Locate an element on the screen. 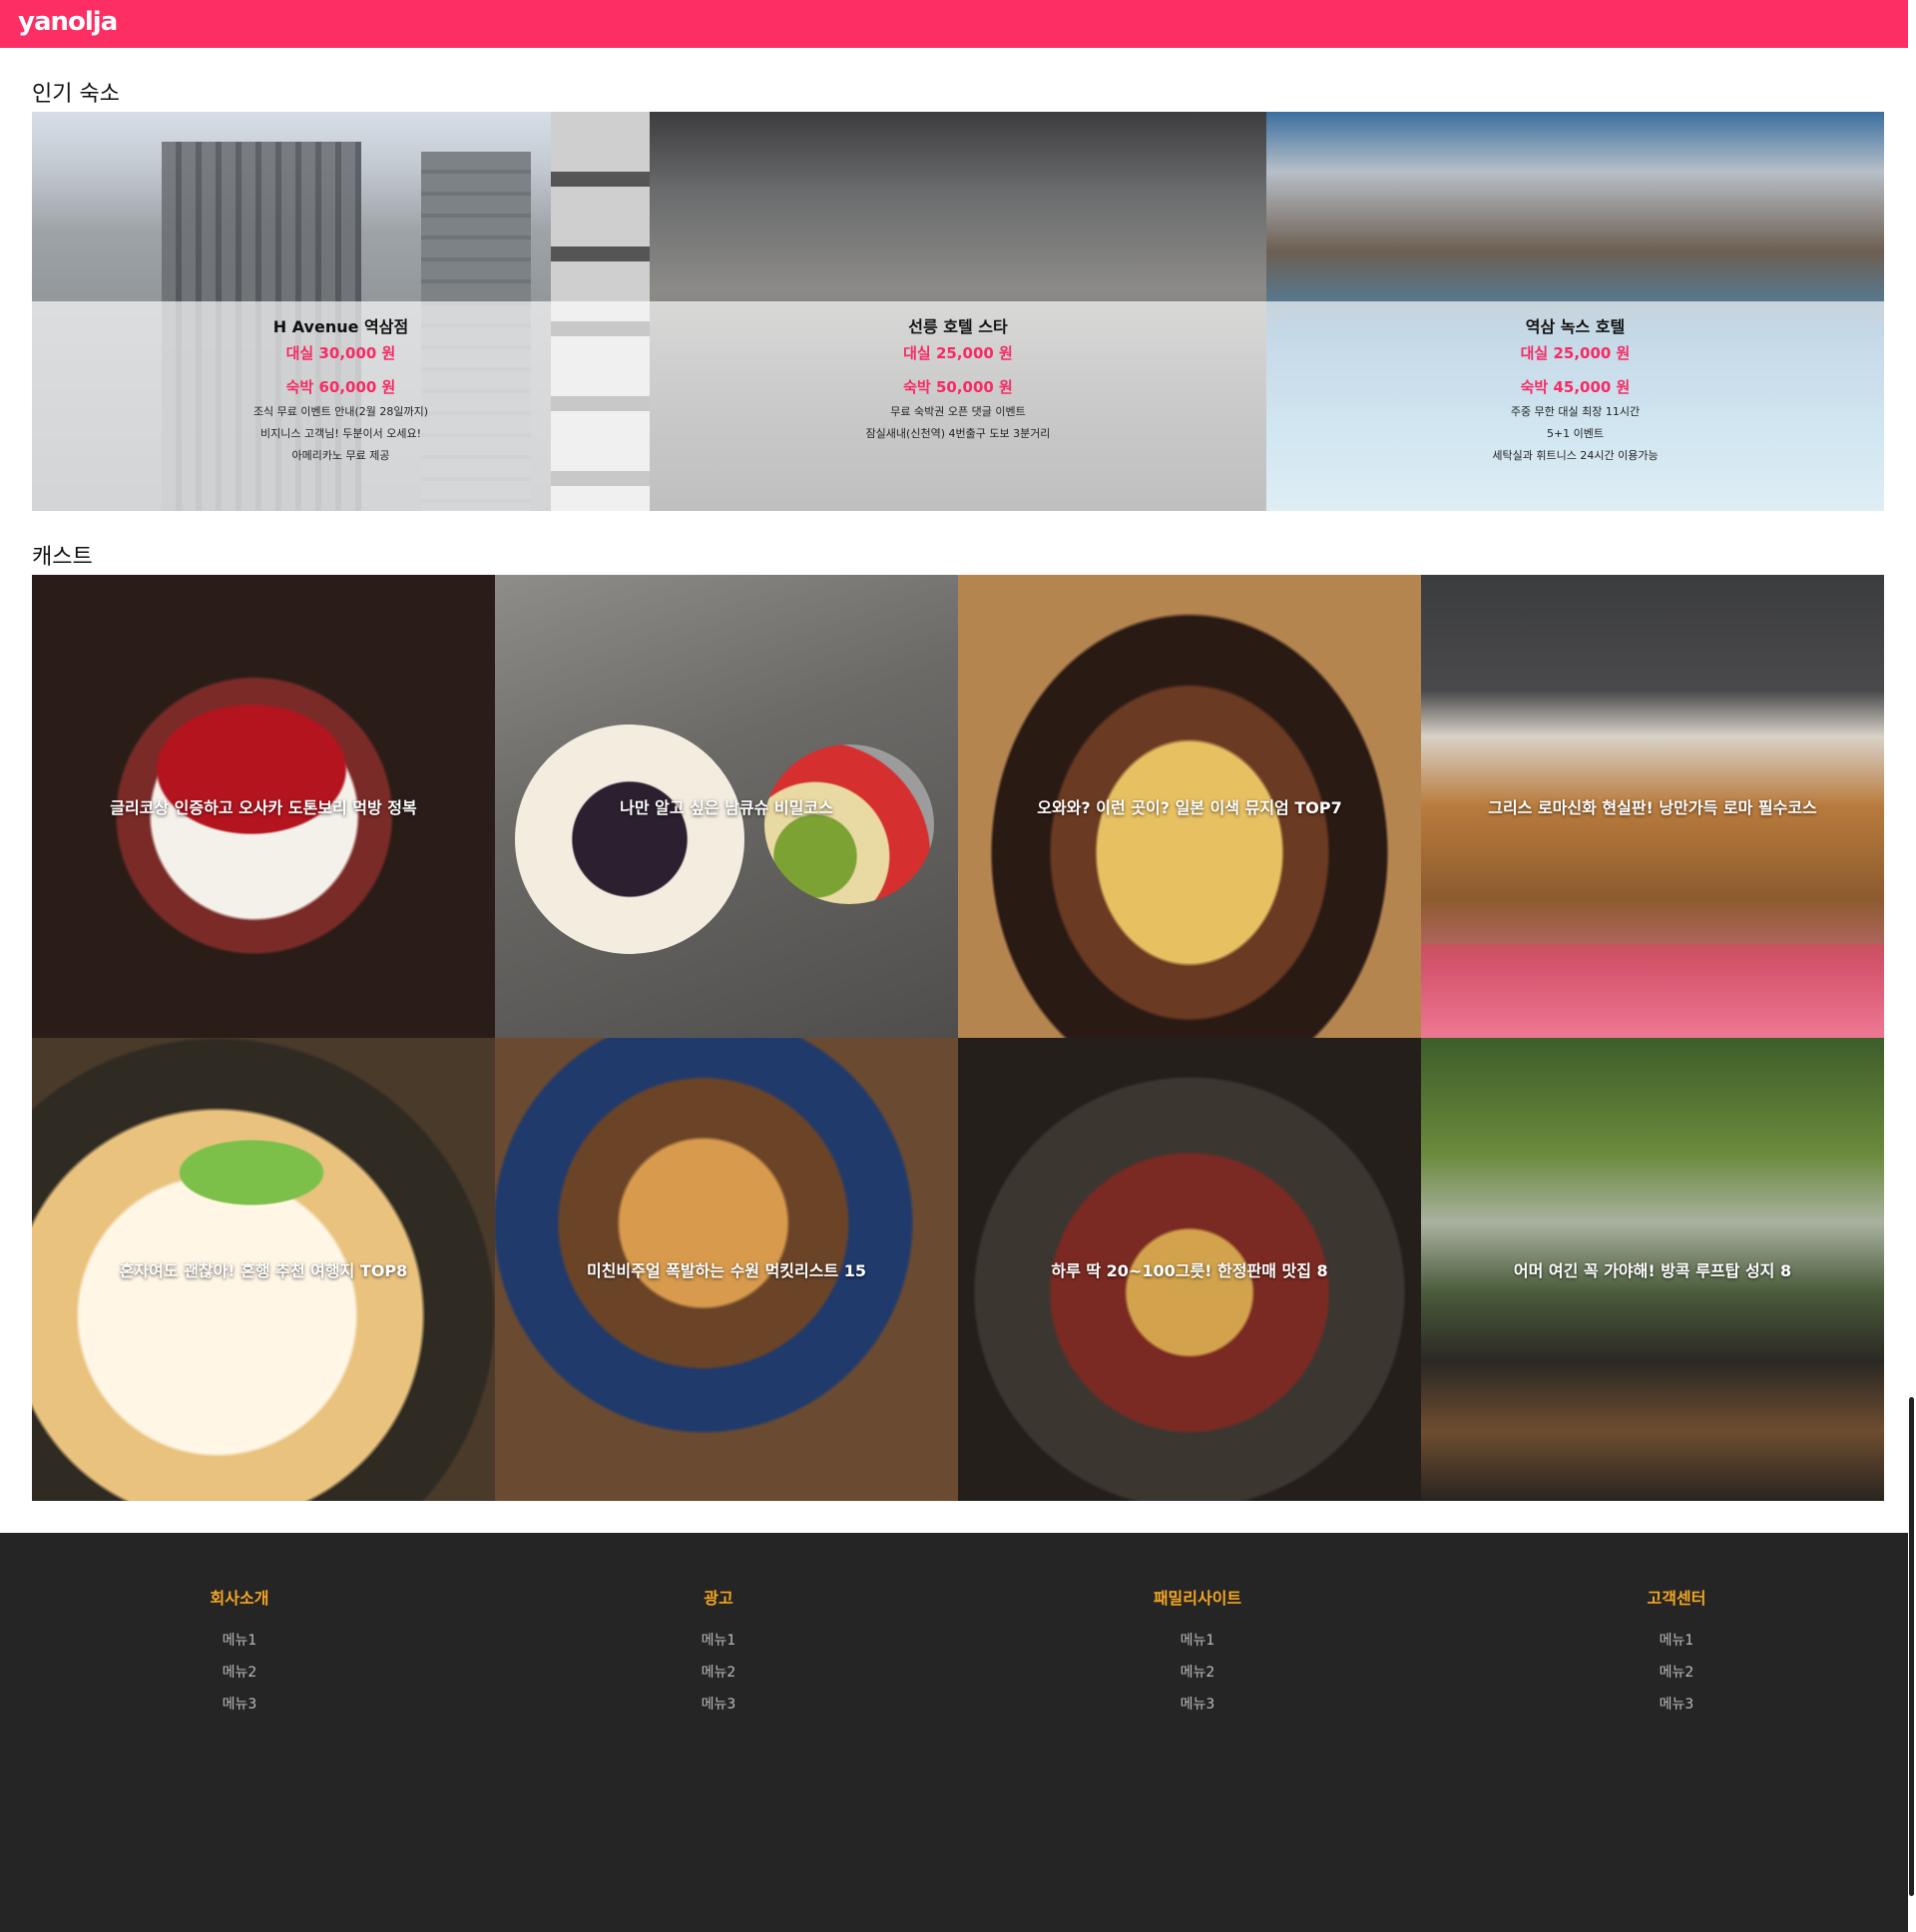 This screenshot has width=1916, height=1932. cast-card: 글리코상 인증하고 오사카 도톤보리 먹방 정복 is located at coordinates (263, 806).